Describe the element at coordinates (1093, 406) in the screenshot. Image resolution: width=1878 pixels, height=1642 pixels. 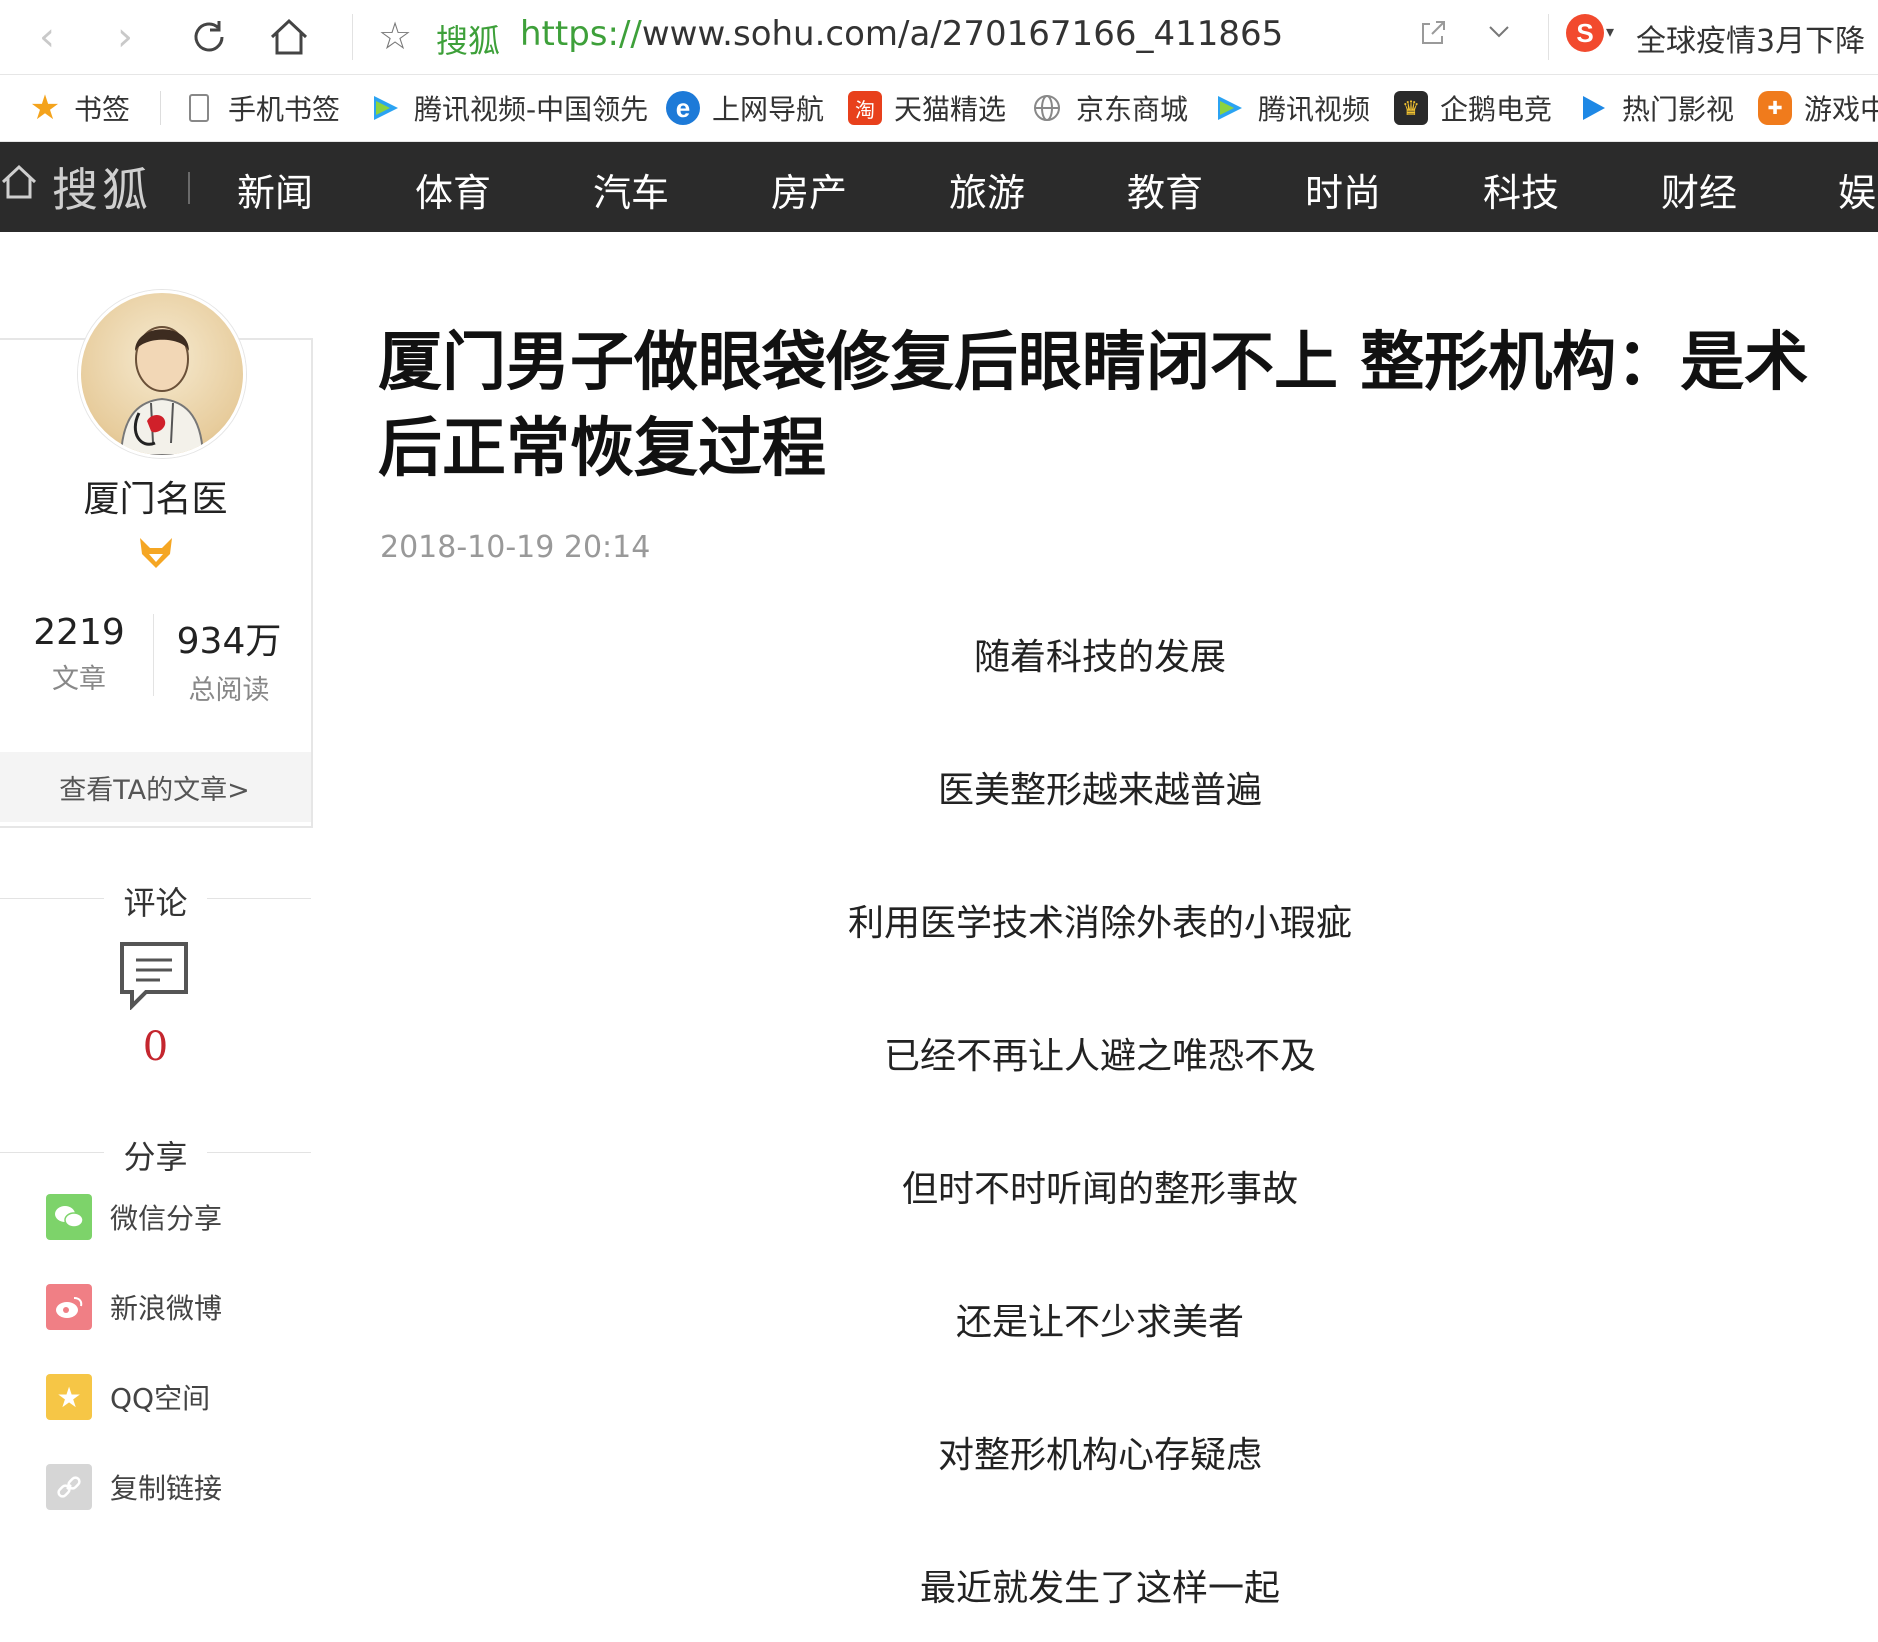
I see `article-title: 厦门男子做眼袋修复后眼睛闭不上 整形机构：是术后正常恢复过程` at that location.